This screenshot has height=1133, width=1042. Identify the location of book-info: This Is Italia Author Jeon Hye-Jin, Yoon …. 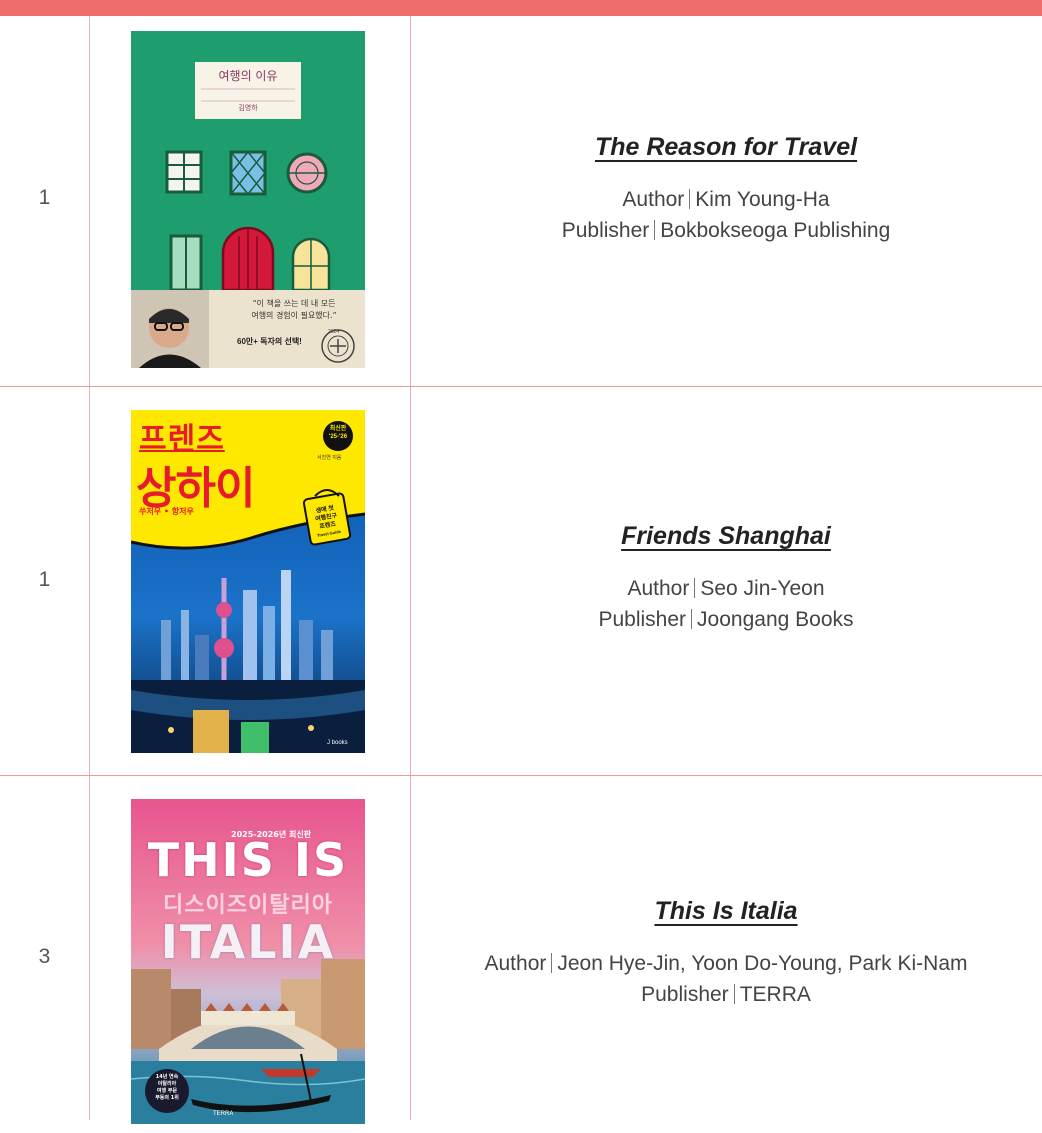
(726, 953).